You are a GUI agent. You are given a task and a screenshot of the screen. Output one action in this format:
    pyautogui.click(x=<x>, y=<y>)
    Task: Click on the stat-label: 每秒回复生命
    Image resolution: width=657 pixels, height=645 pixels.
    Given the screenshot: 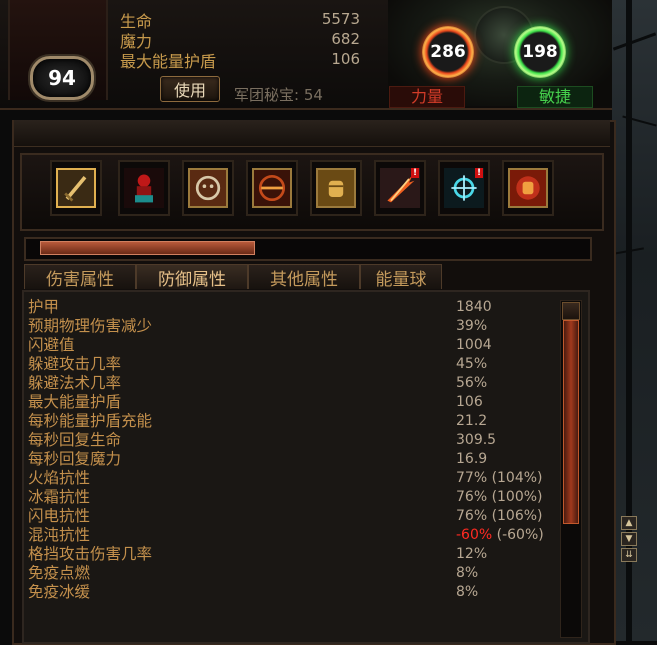 What is the action you would take?
    pyautogui.click(x=75, y=440)
    